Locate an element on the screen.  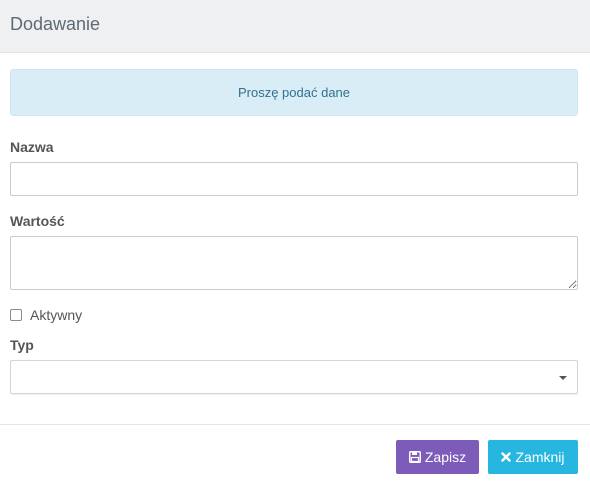
active-checkbox-label: Aktywny is located at coordinates (56, 315).